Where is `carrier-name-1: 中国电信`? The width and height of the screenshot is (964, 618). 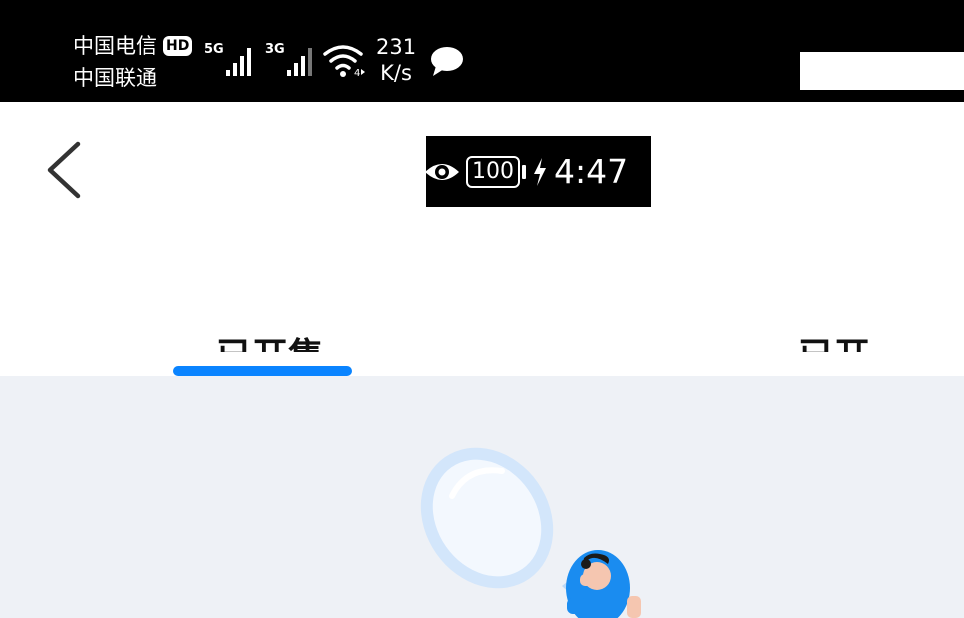
carrier-name-1: 中国电信 is located at coordinates (115, 46).